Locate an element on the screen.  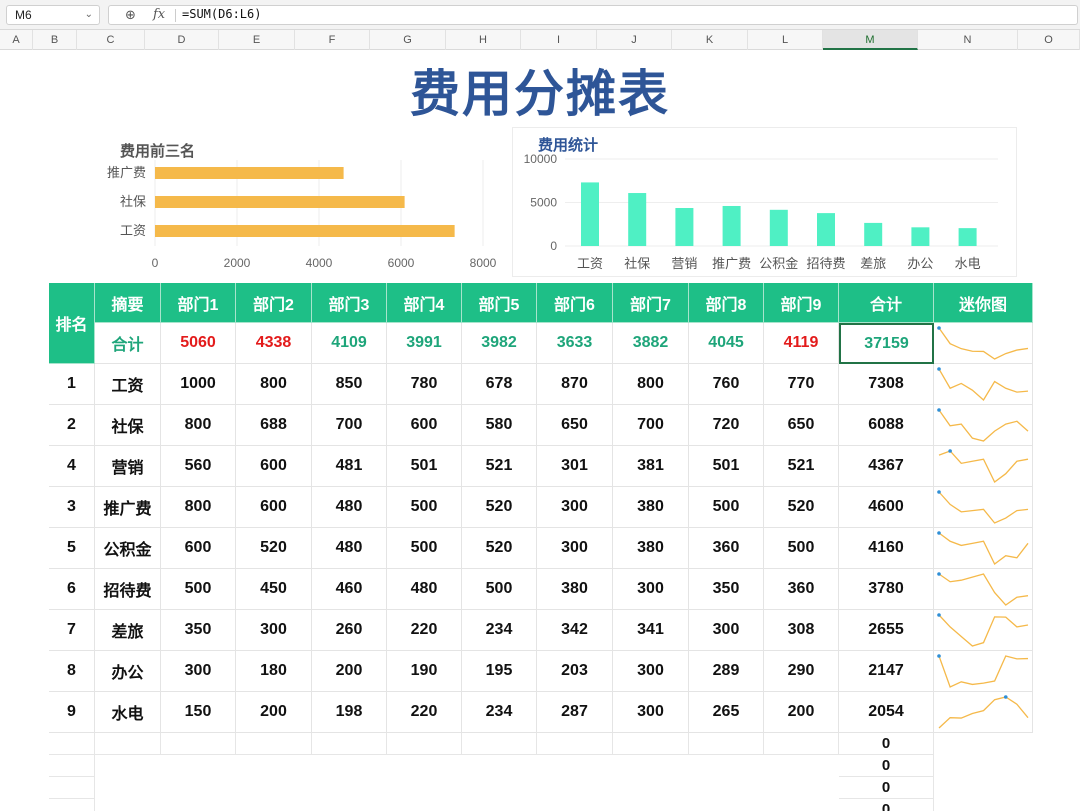
value-cell: 350 is located at coordinates (198, 630).